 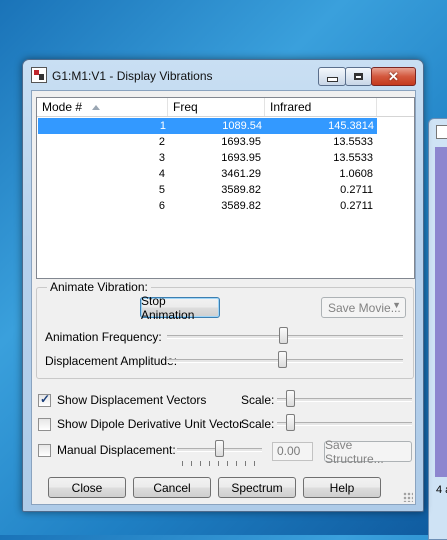 I want to click on manual-displacement-label: Manual Displacement:, so click(x=116, y=450).